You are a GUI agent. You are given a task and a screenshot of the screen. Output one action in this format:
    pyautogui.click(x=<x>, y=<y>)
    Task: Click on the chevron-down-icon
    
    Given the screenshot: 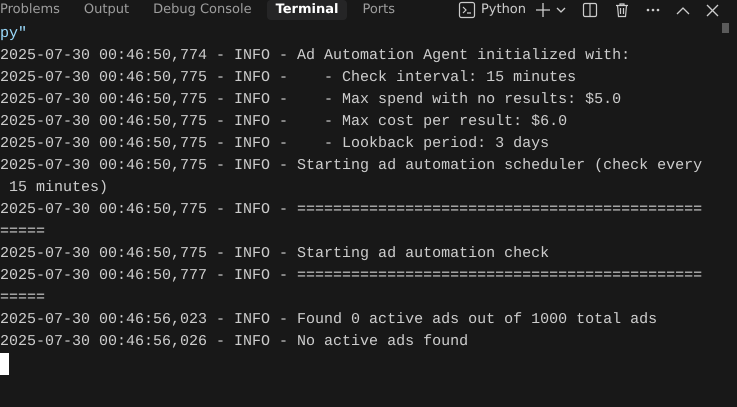 What is the action you would take?
    pyautogui.click(x=561, y=10)
    